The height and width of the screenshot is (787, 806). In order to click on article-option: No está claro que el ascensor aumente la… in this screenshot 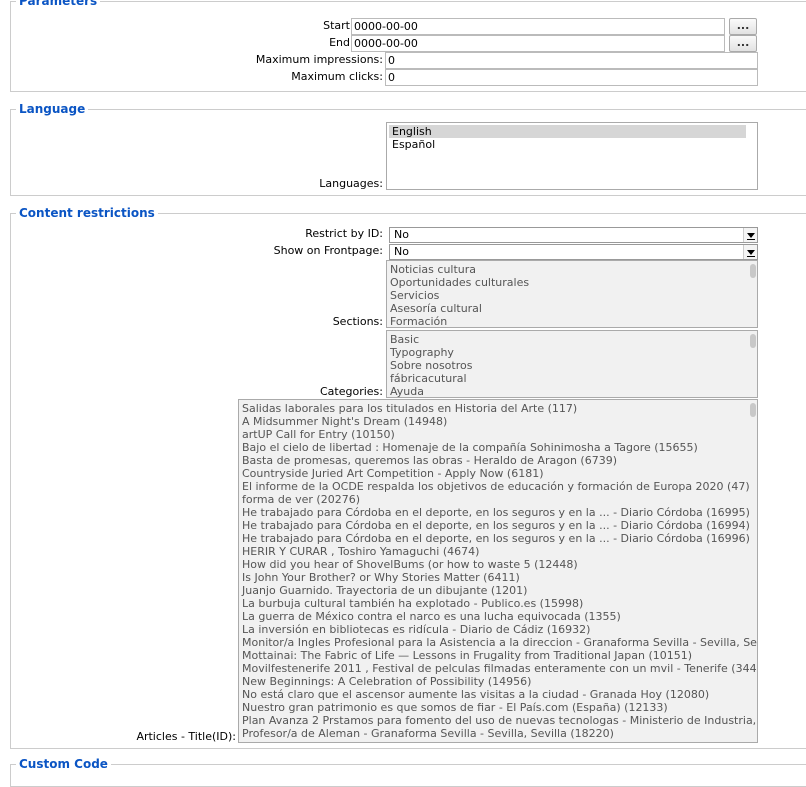, I will do `click(498, 694)`.